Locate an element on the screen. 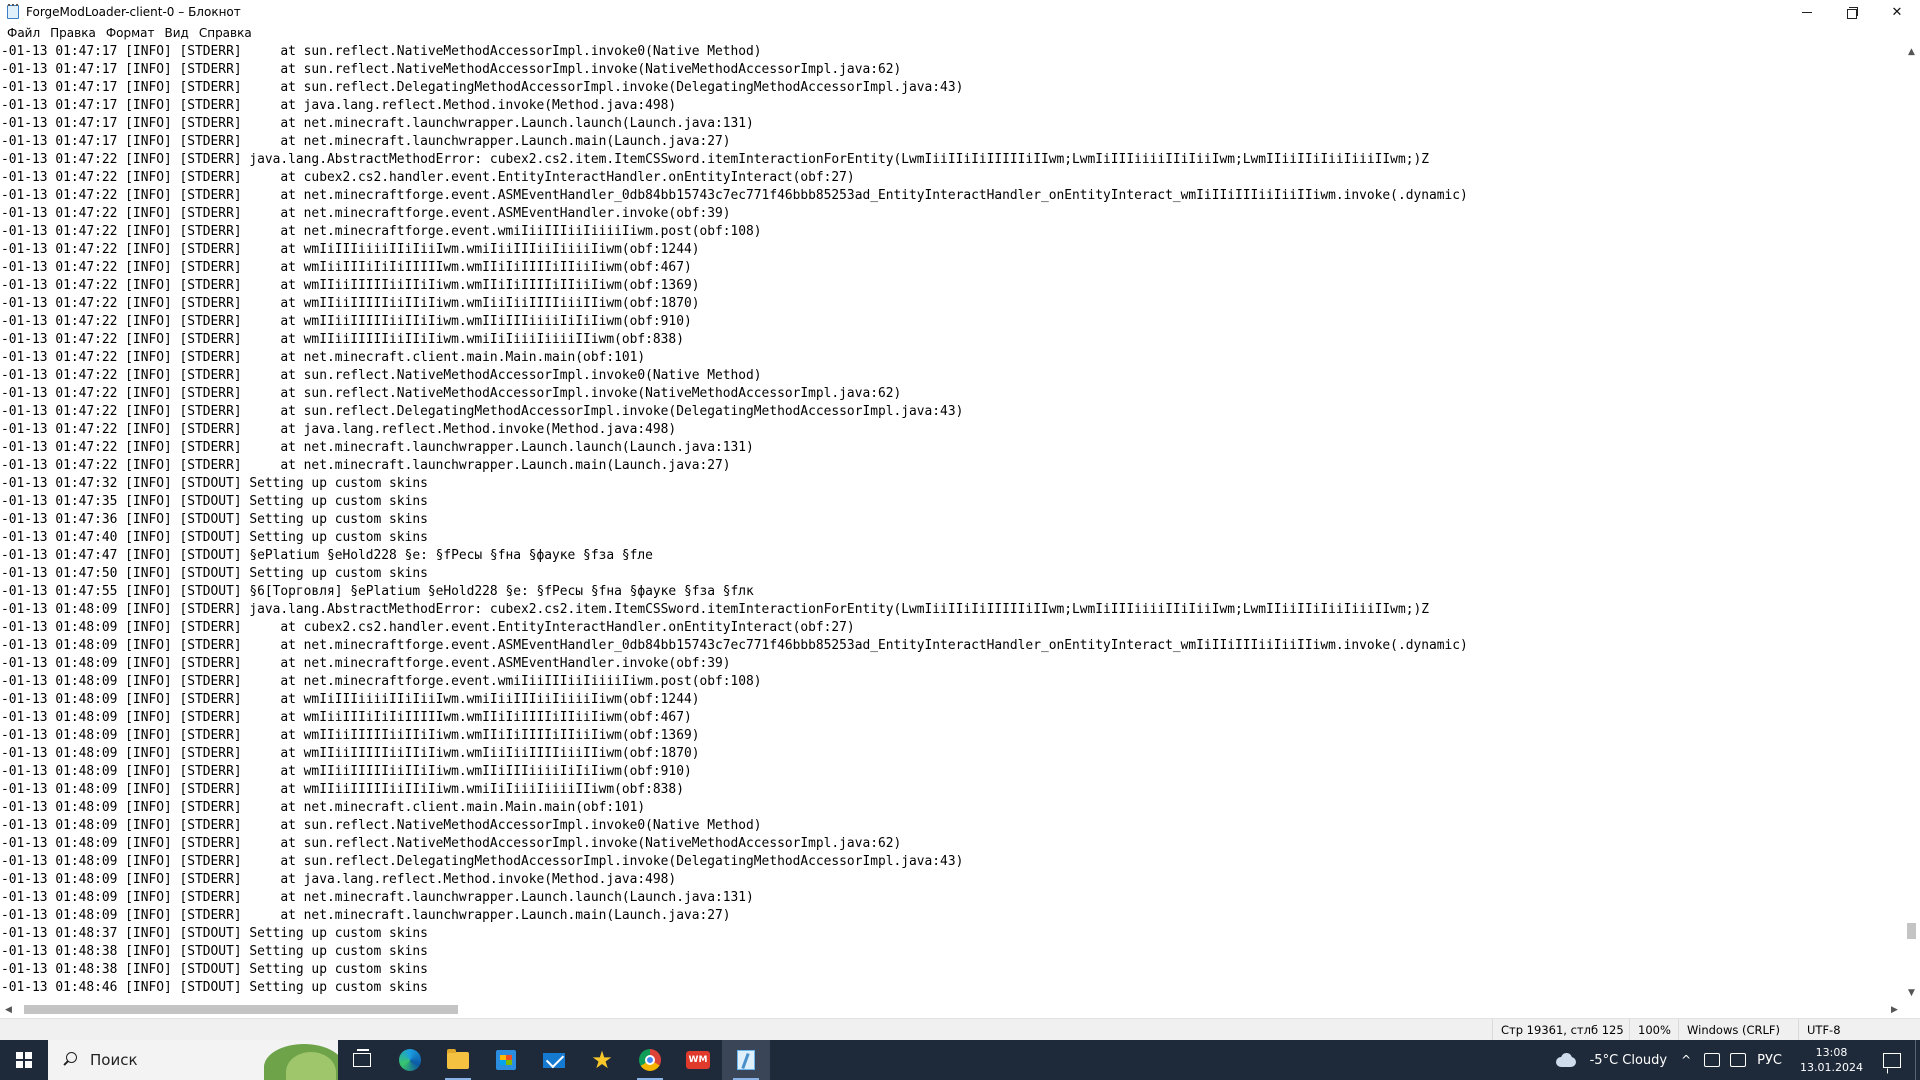 The image size is (1920, 1080). task-view-button is located at coordinates (362, 1060).